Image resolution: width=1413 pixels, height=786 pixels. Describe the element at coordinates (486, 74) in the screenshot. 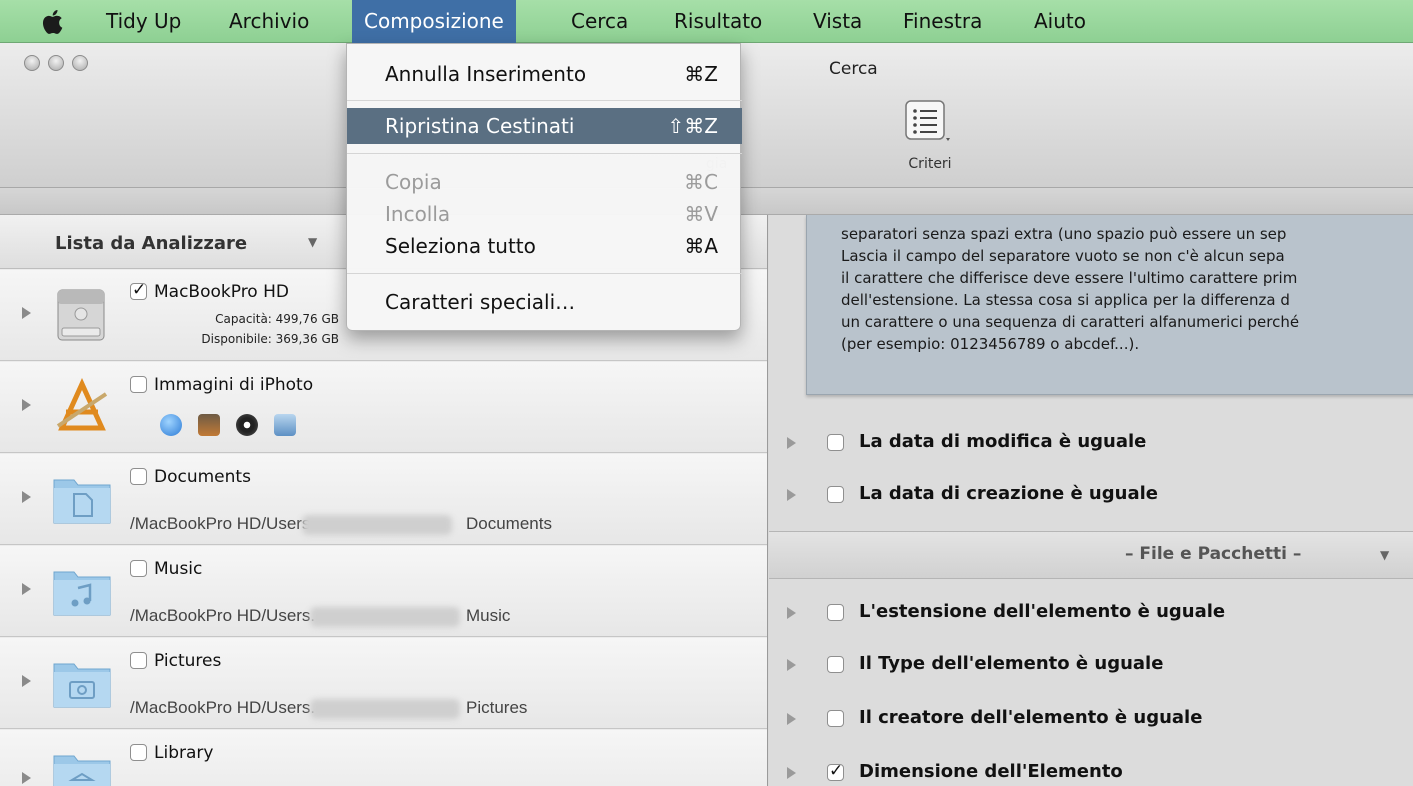

I see `menu-item-label: Annulla Inserimento` at that location.